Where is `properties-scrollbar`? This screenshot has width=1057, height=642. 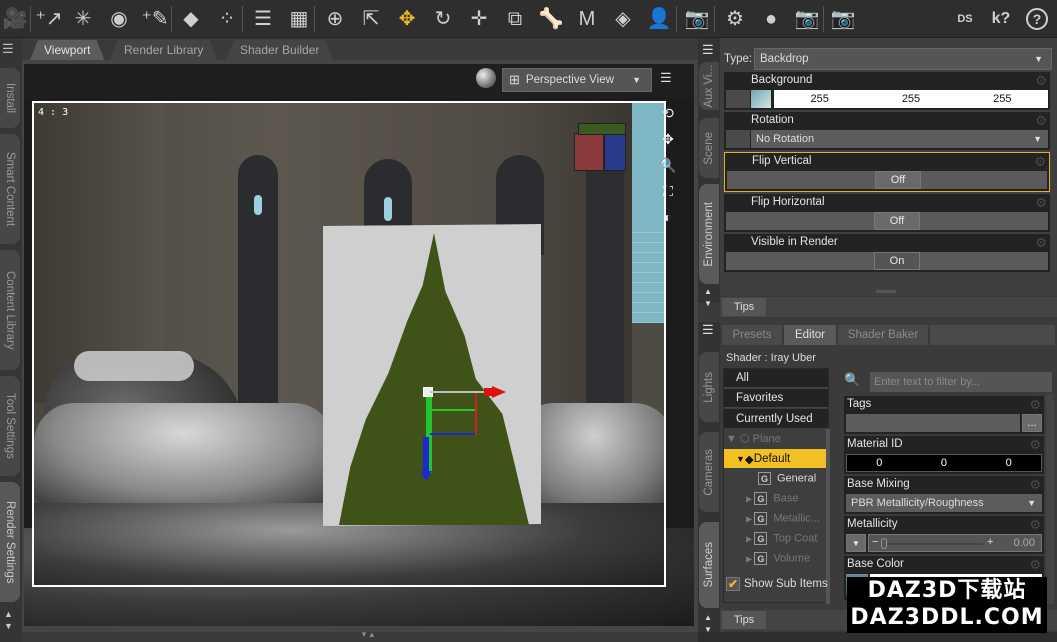
properties-scrollbar is located at coordinates (1050, 499).